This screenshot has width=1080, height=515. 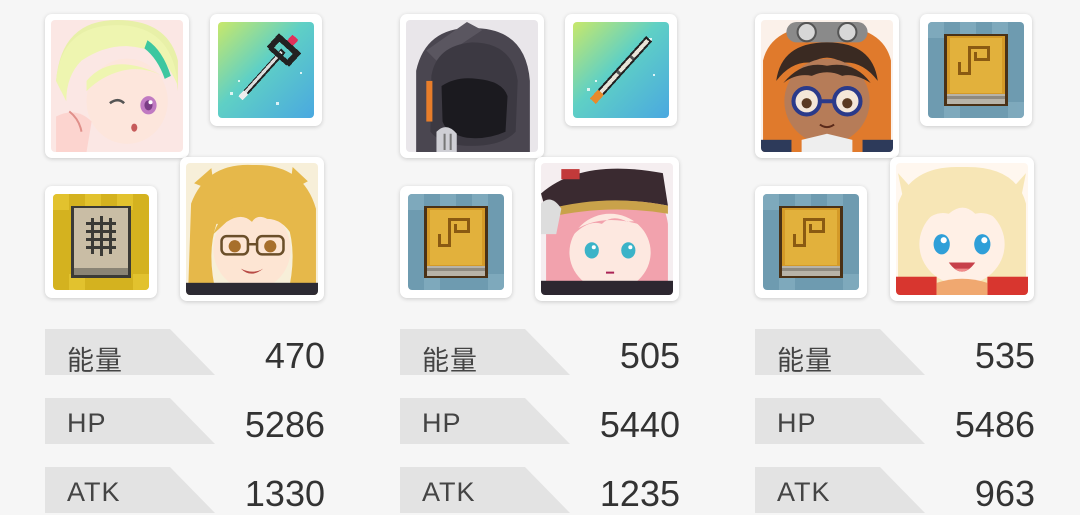 I want to click on blonde-blue-eyed-girl-portrait-icon, so click(x=962, y=229).